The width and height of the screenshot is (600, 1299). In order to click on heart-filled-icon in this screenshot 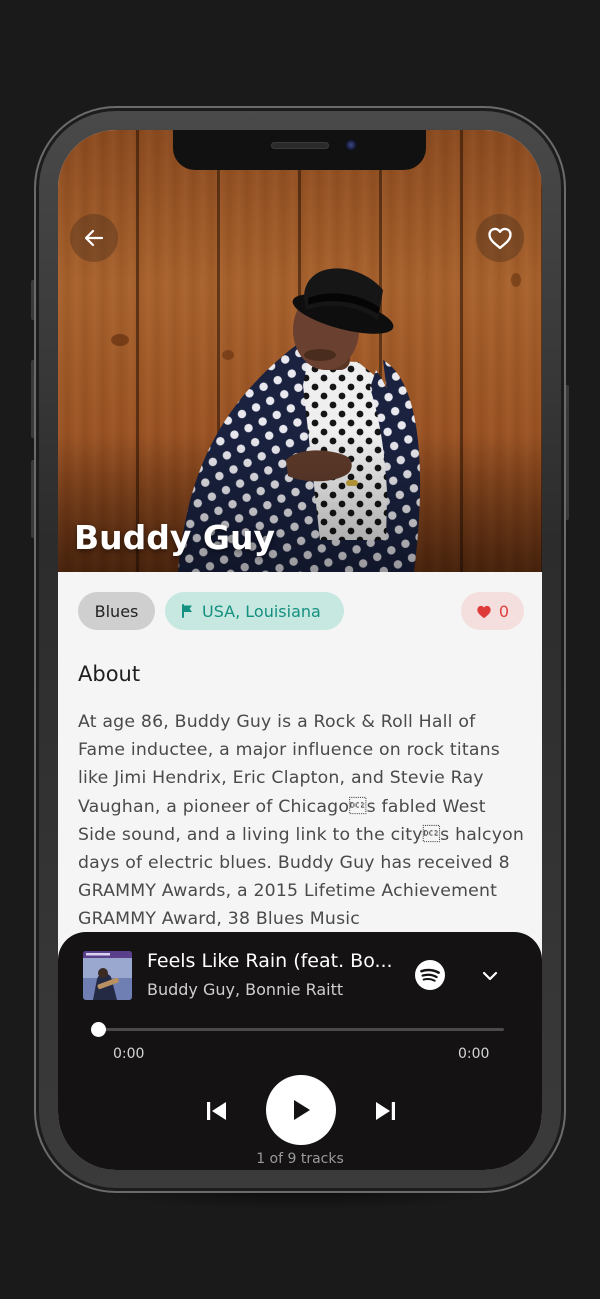, I will do `click(484, 611)`.